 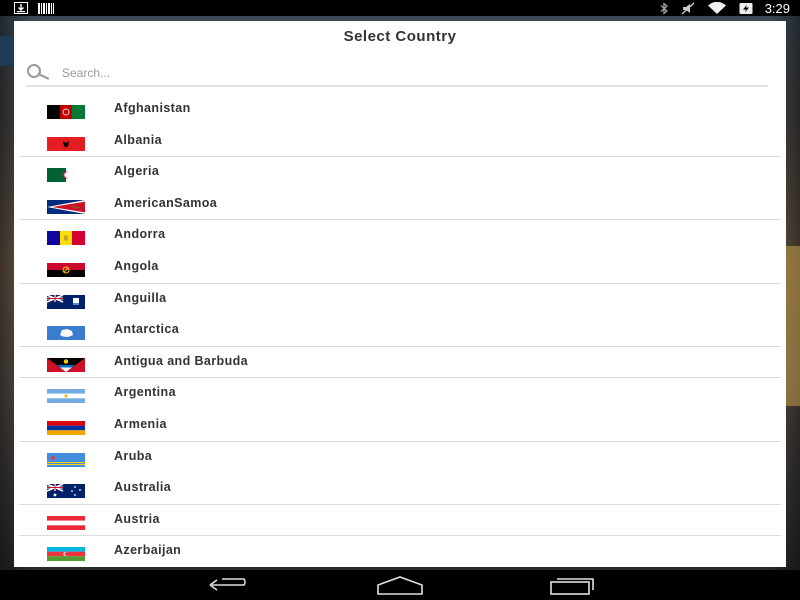 What do you see at coordinates (133, 455) in the screenshot?
I see `country-name: Aruba` at bounding box center [133, 455].